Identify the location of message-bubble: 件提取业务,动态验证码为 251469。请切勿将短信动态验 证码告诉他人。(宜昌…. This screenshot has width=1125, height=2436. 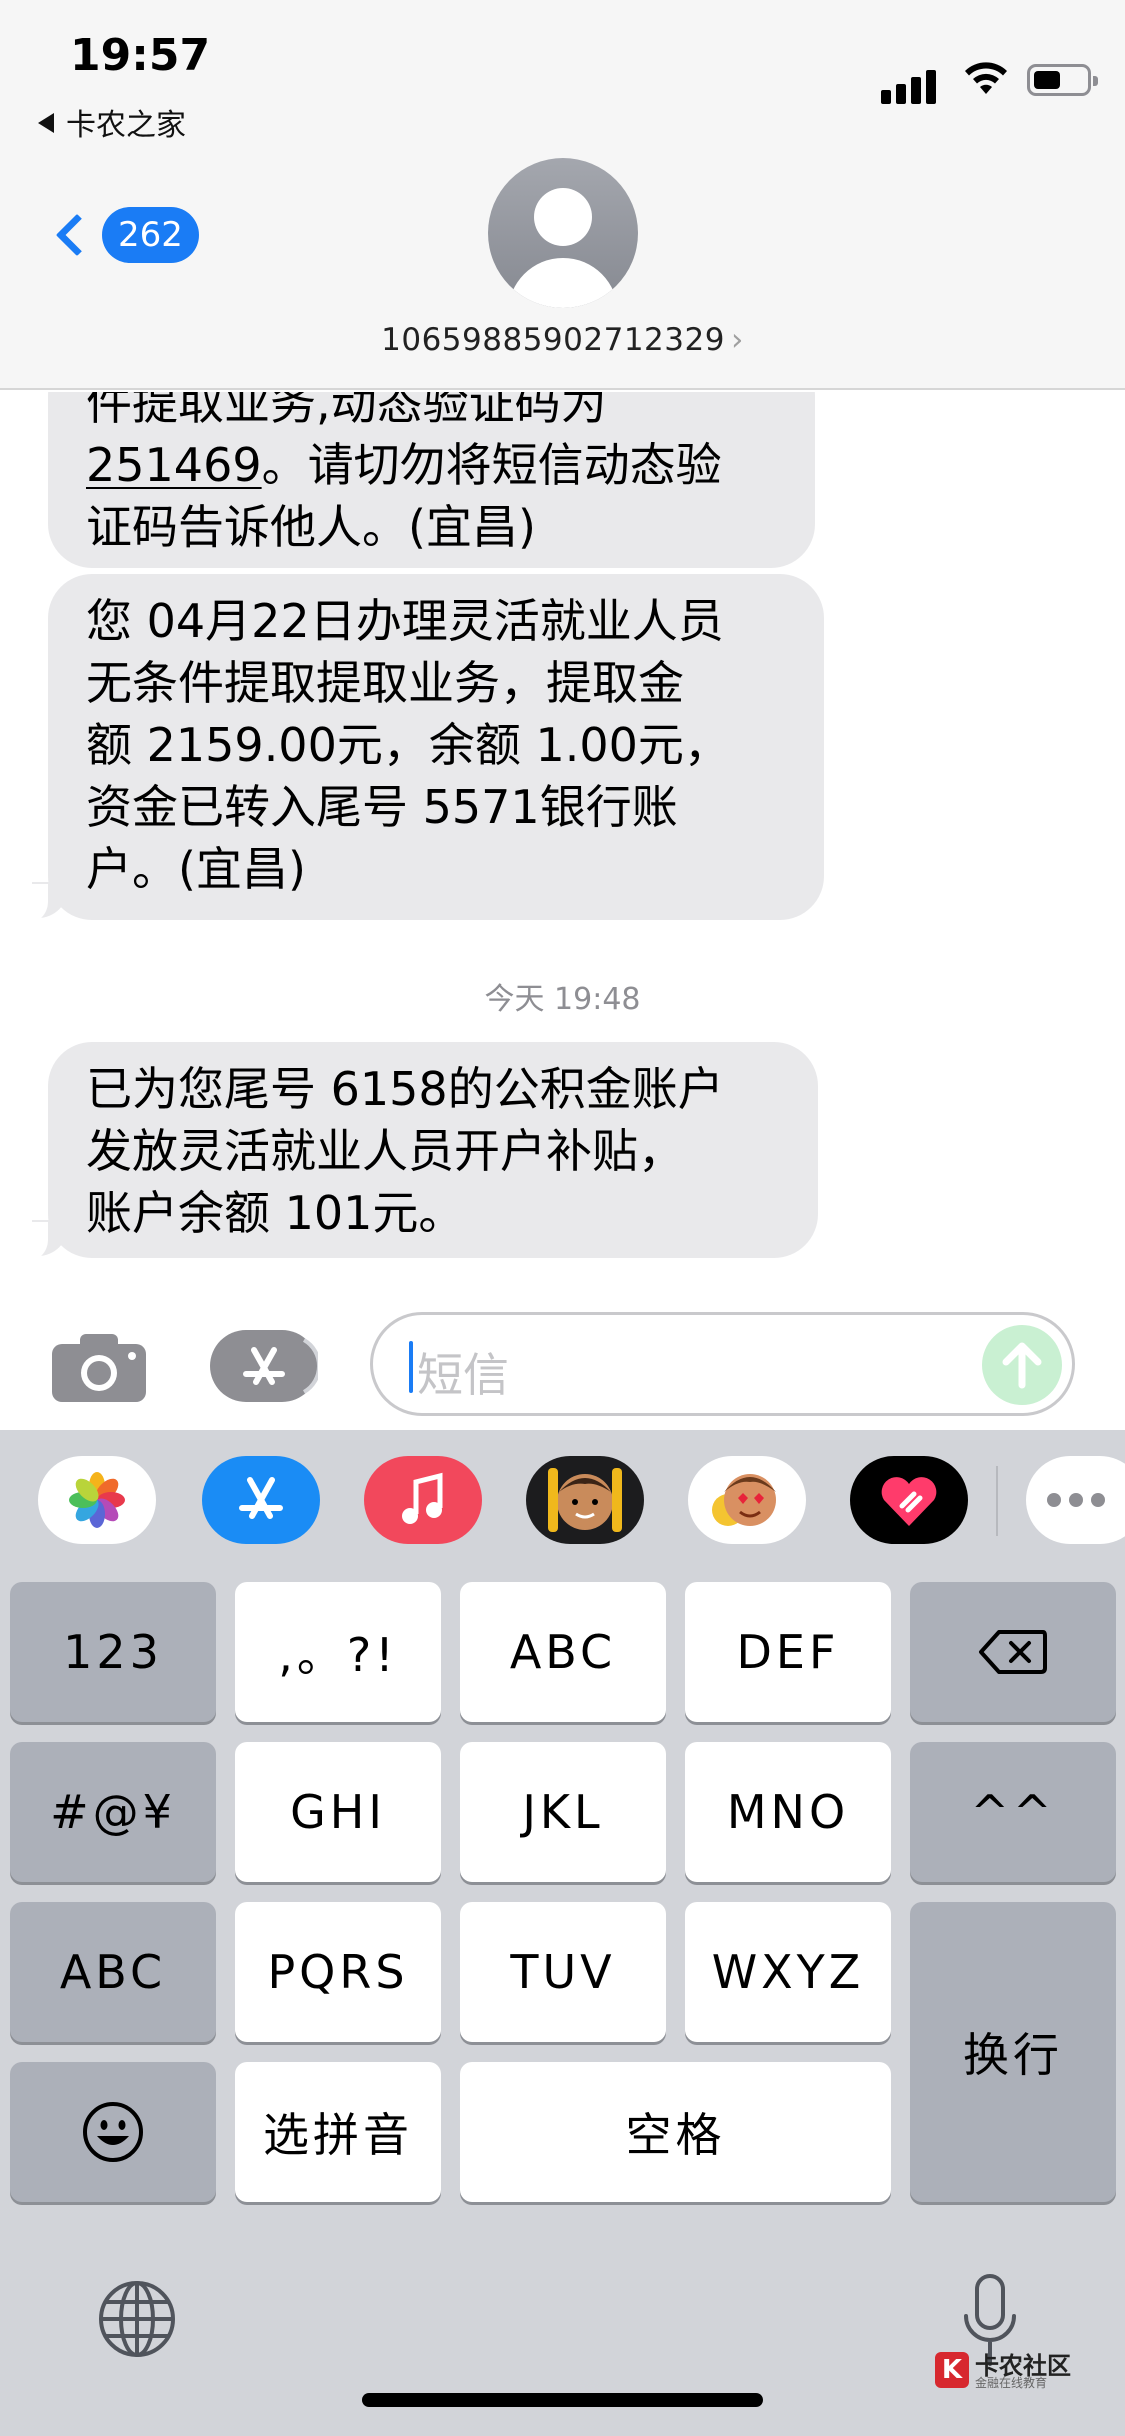
(431, 480).